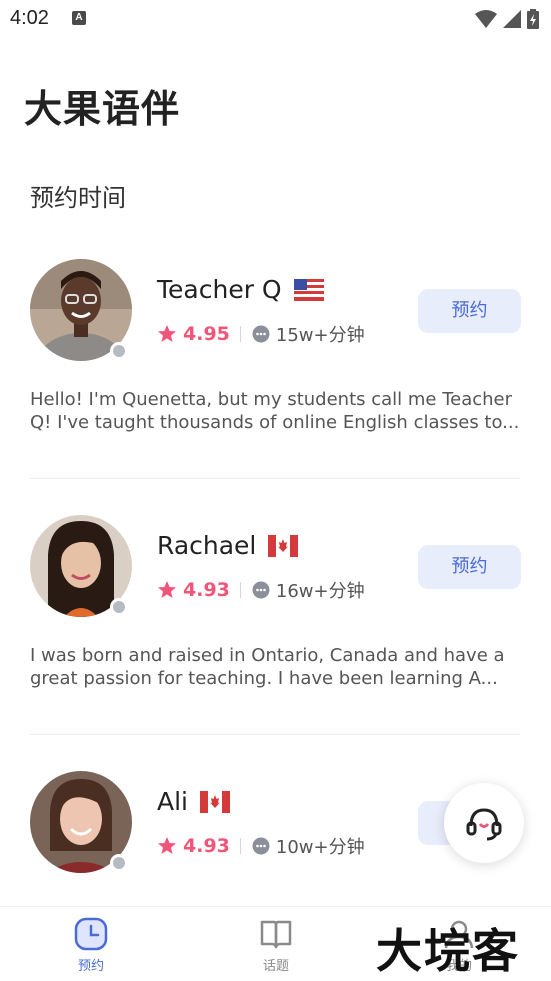  Describe the element at coordinates (533, 19) in the screenshot. I see `battery-icon` at that location.